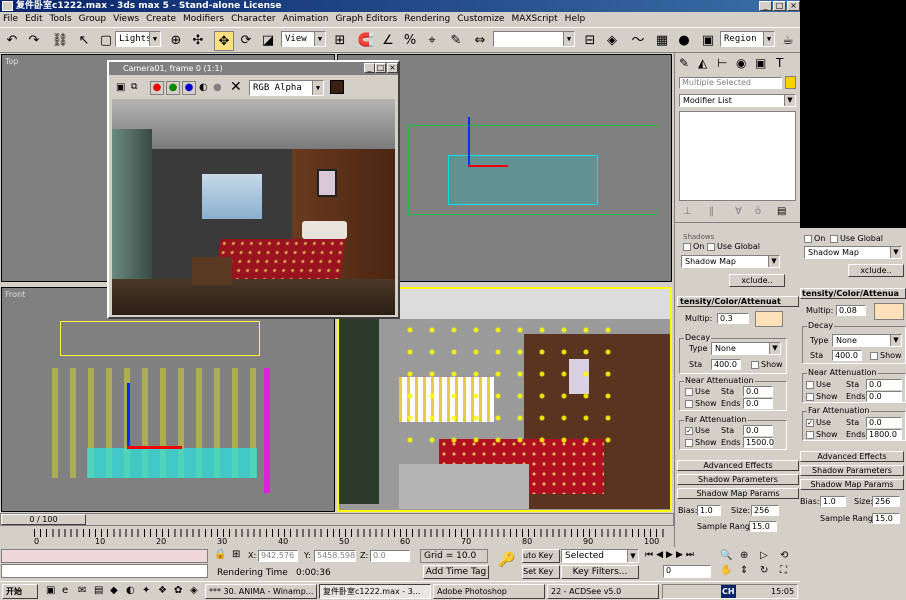 Image resolution: width=906 pixels, height=600 pixels. Describe the element at coordinates (884, 396) in the screenshot. I see `fp-near-end-spinner: 0.0` at that location.